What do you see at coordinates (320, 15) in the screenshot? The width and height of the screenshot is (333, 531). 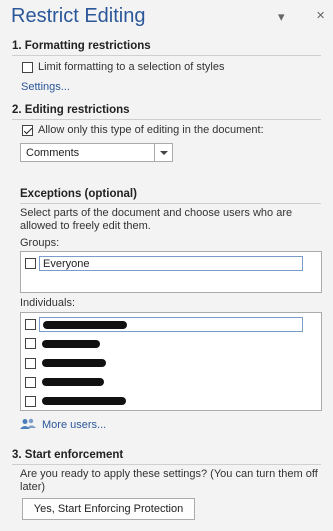 I see `close-icon: ✕` at bounding box center [320, 15].